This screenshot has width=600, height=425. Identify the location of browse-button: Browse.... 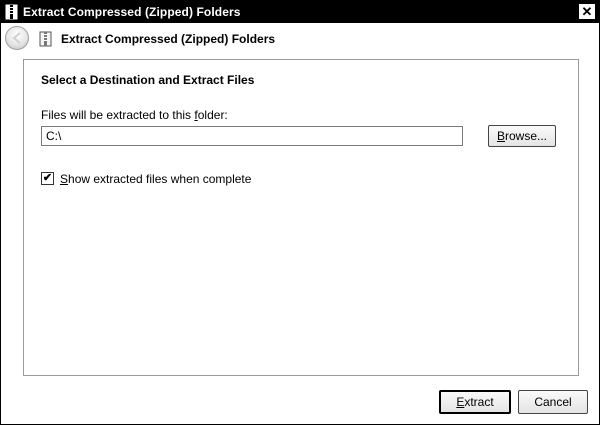
(522, 136).